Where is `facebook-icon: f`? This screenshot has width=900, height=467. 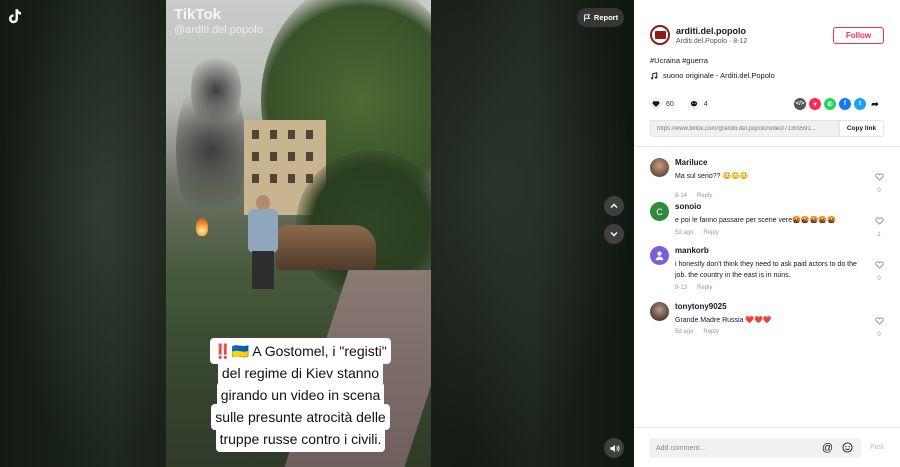 facebook-icon: f is located at coordinates (845, 104).